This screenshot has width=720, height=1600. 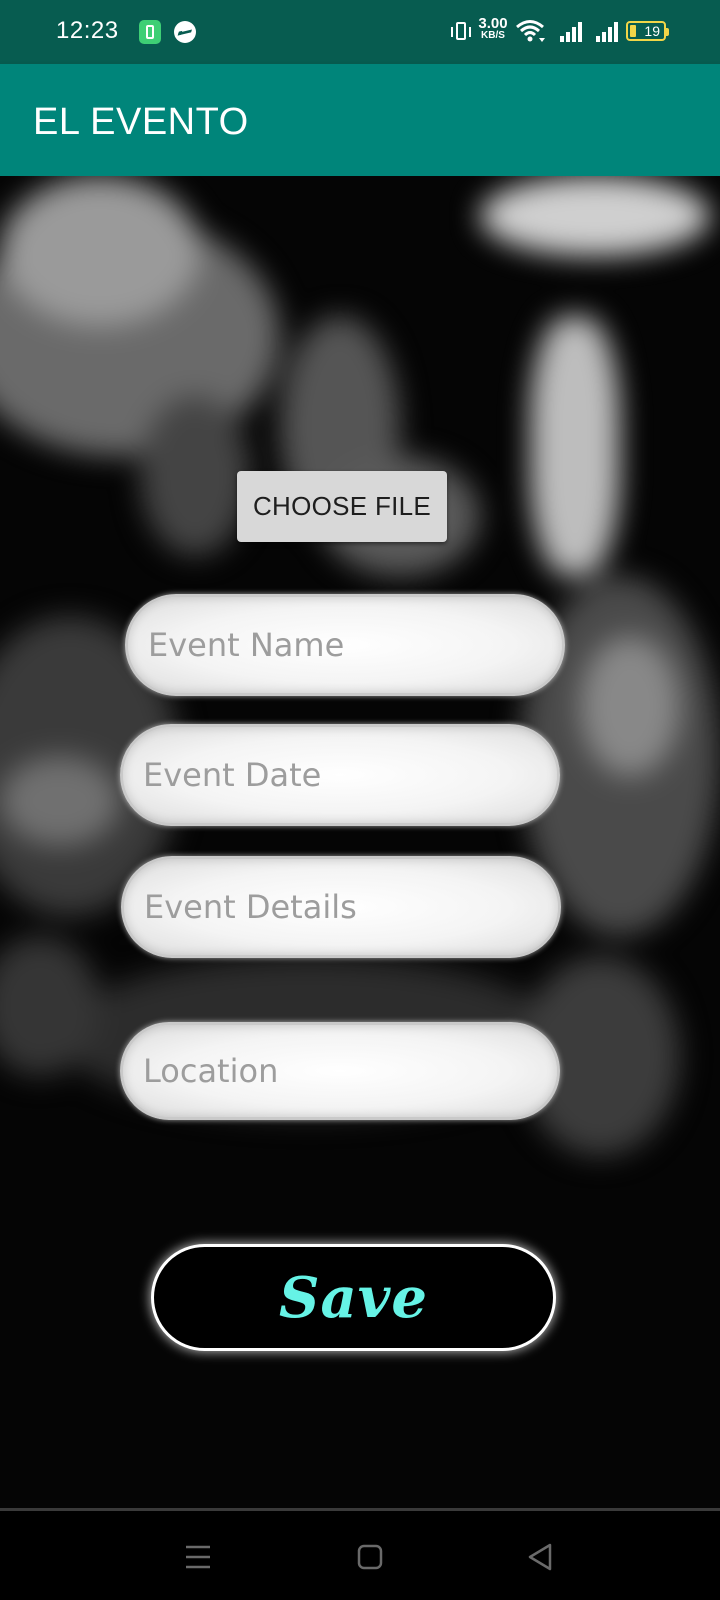 I want to click on battery-charging-notification-icon, so click(x=150, y=32).